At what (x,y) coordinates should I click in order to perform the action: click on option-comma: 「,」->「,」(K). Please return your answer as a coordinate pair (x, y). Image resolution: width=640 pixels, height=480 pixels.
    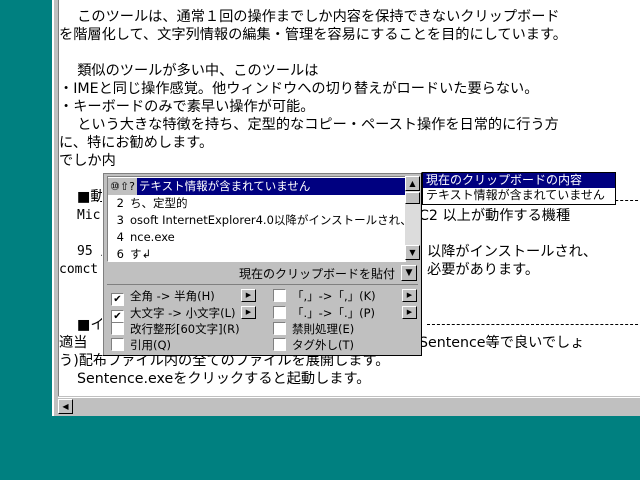
    Looking at the image, I should click on (324, 296).